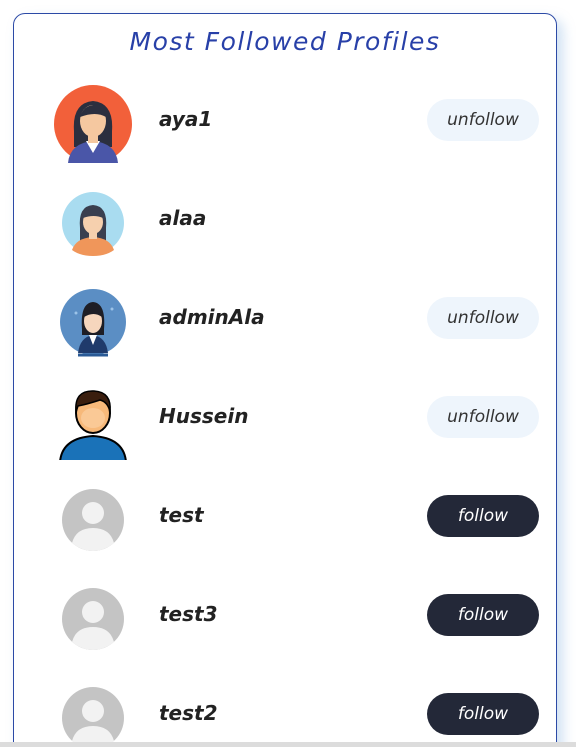 Image resolution: width=576 pixels, height=747 pixels. Describe the element at coordinates (93, 124) in the screenshot. I see `woman-orange-avatar` at that location.